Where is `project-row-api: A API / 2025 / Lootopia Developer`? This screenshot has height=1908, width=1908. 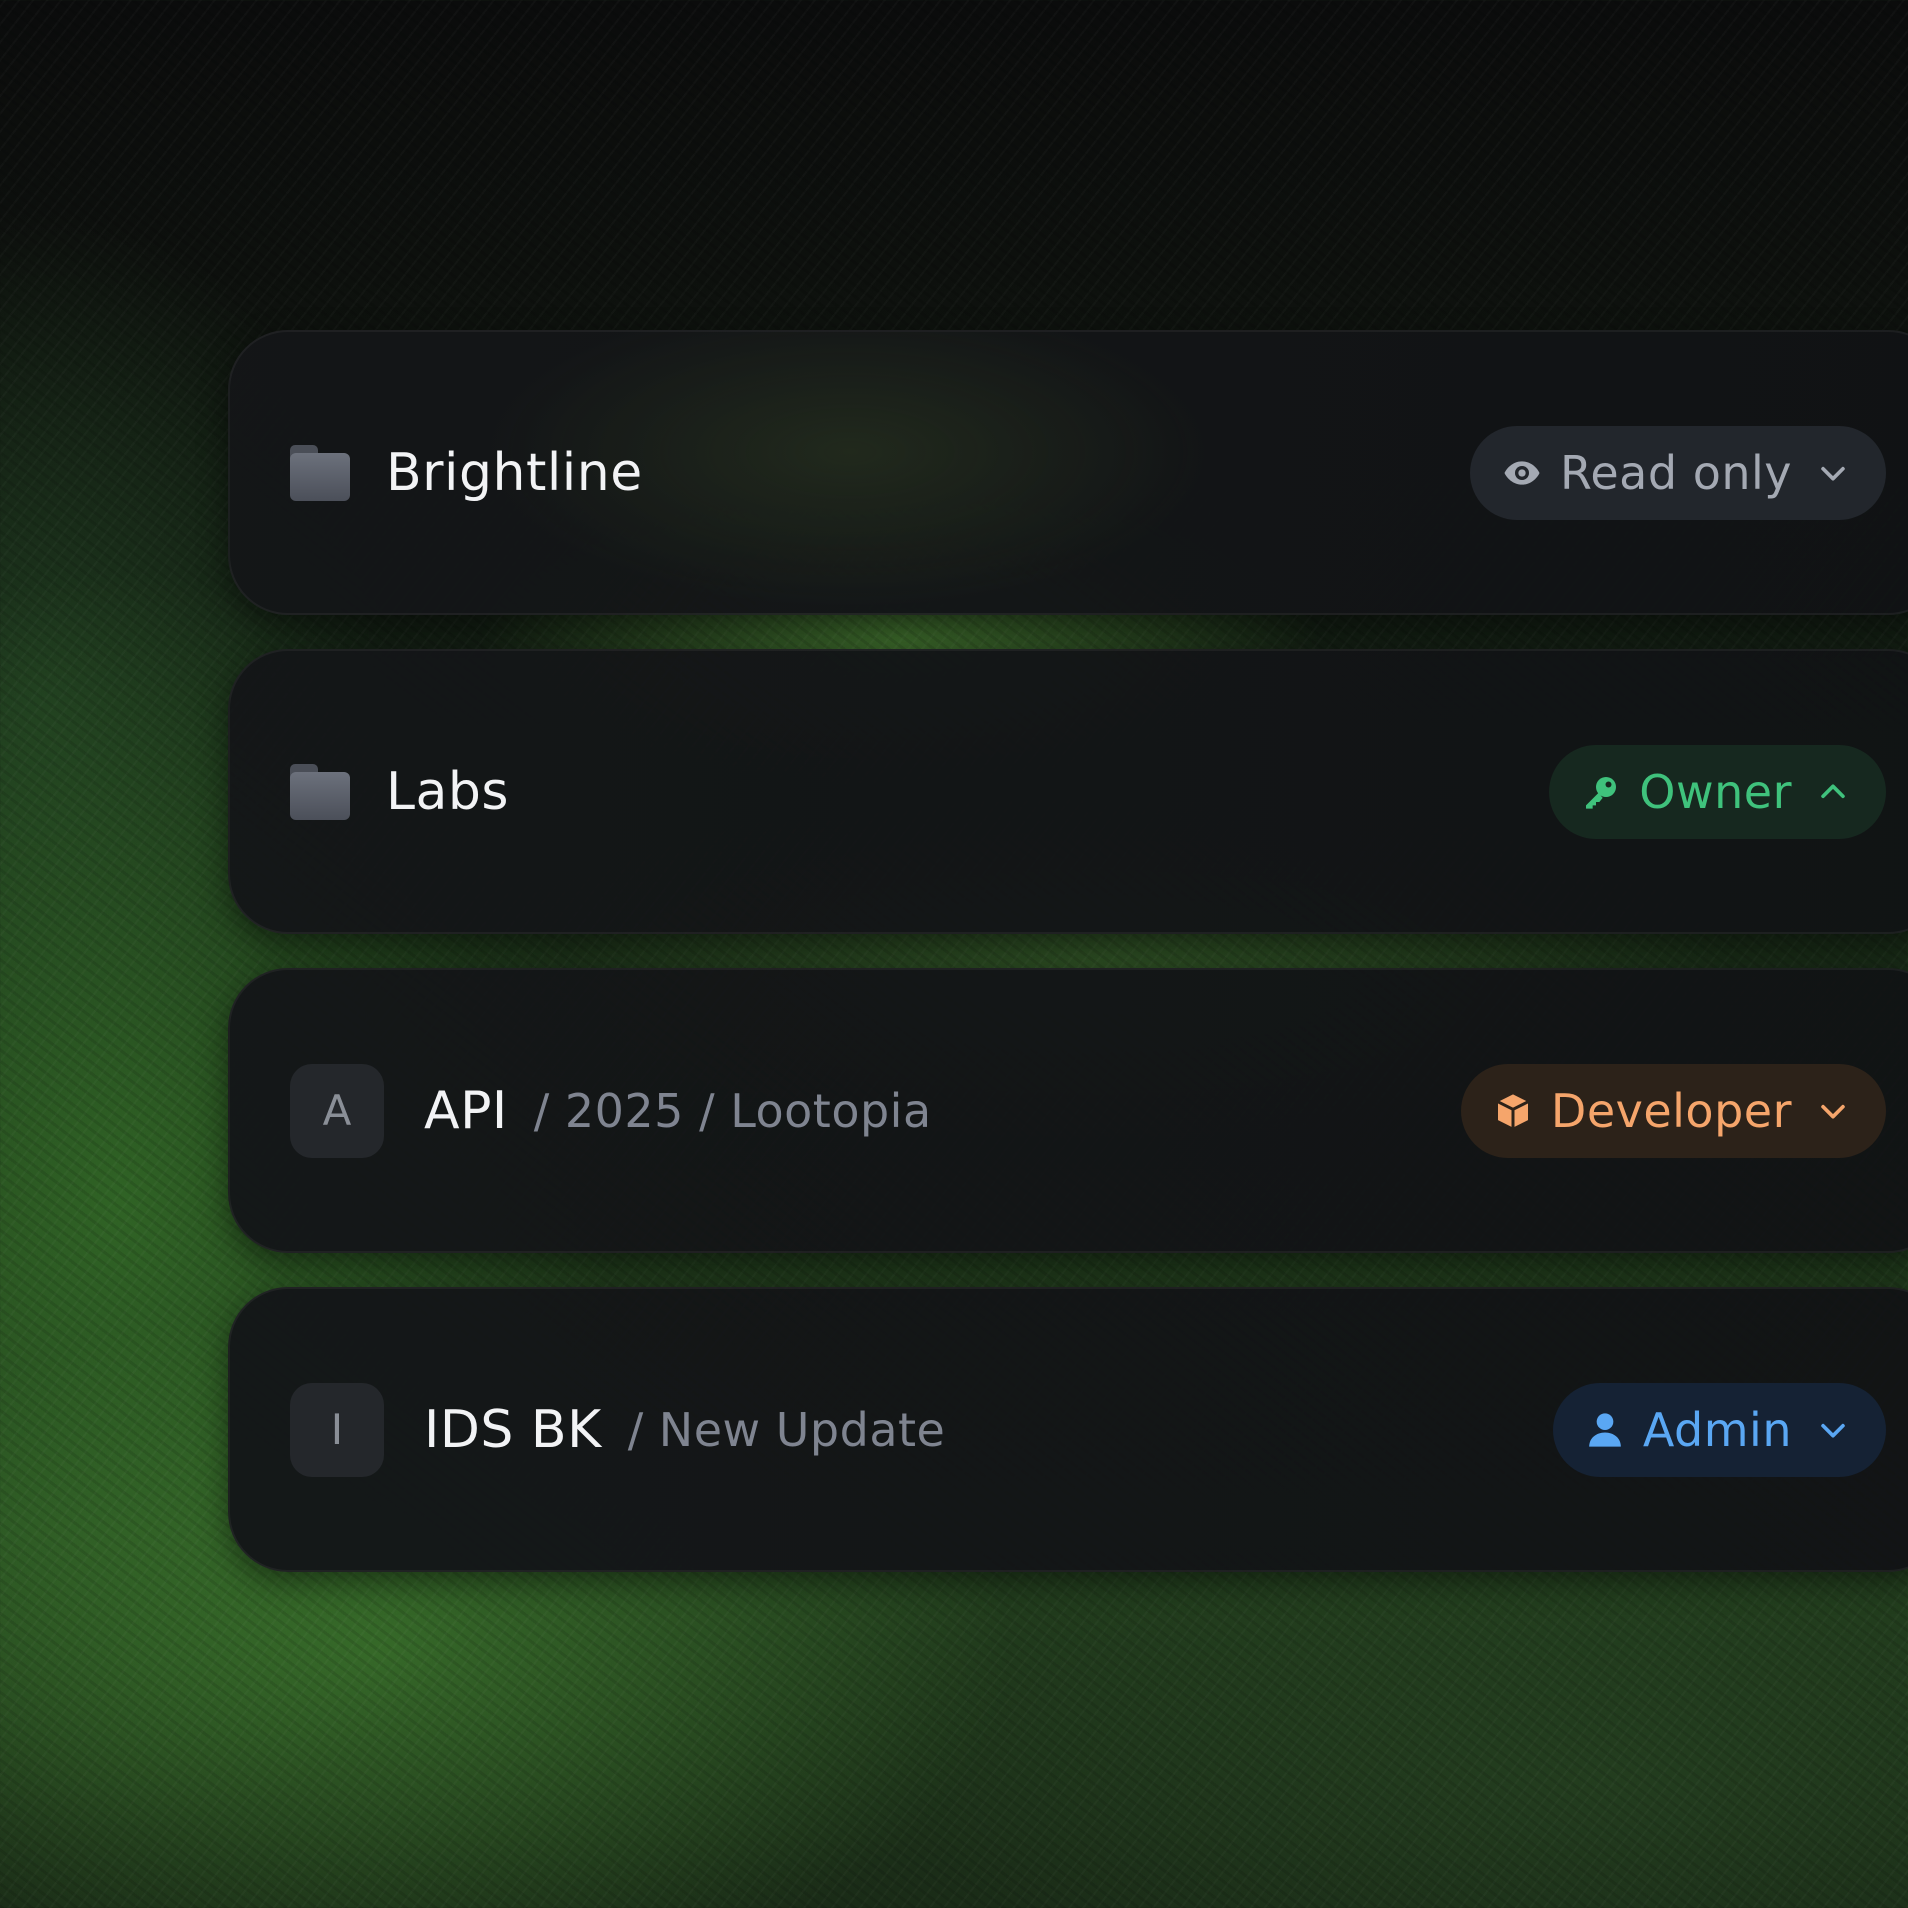
project-row-api: A API / 2025 / Lootopia Developer is located at coordinates (1068, 1110).